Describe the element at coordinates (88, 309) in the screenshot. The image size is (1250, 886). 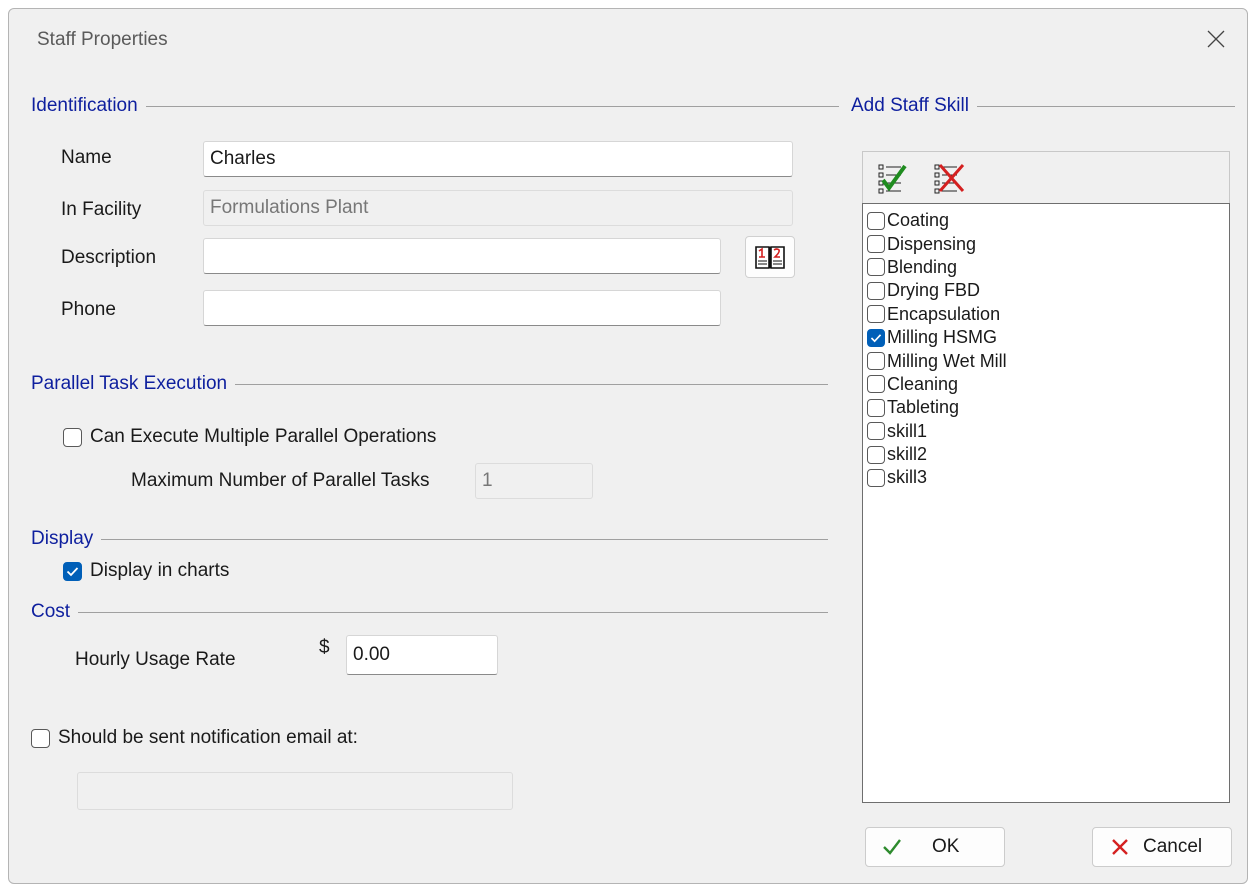
I see `phone-label: Phone` at that location.